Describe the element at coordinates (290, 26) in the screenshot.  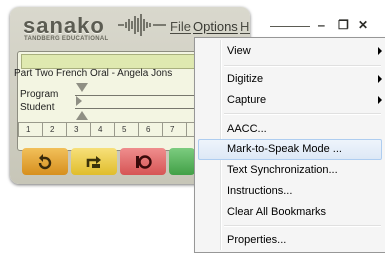
I see `title-divider` at that location.